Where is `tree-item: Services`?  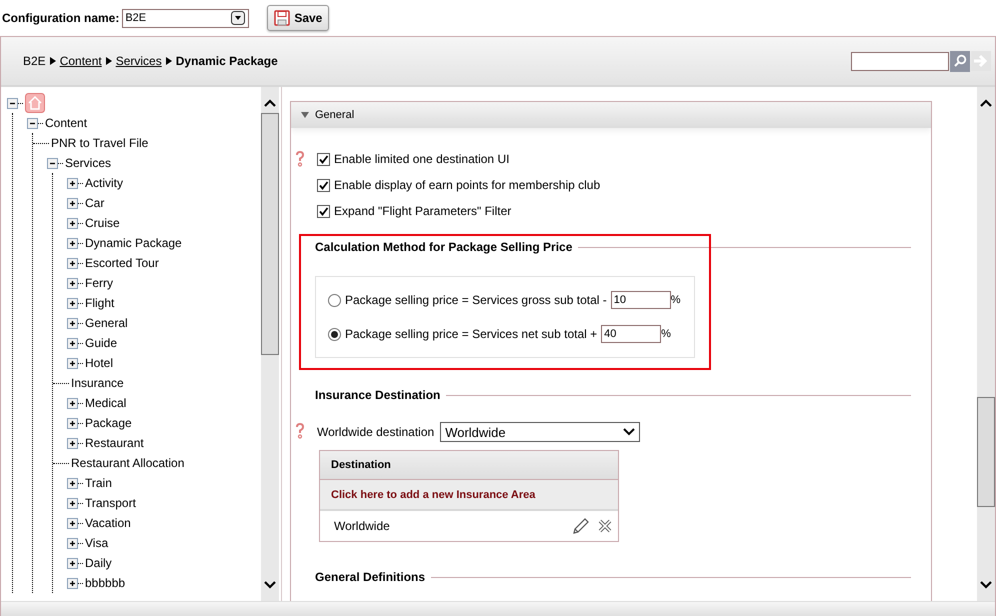 tree-item: Services is located at coordinates (88, 163).